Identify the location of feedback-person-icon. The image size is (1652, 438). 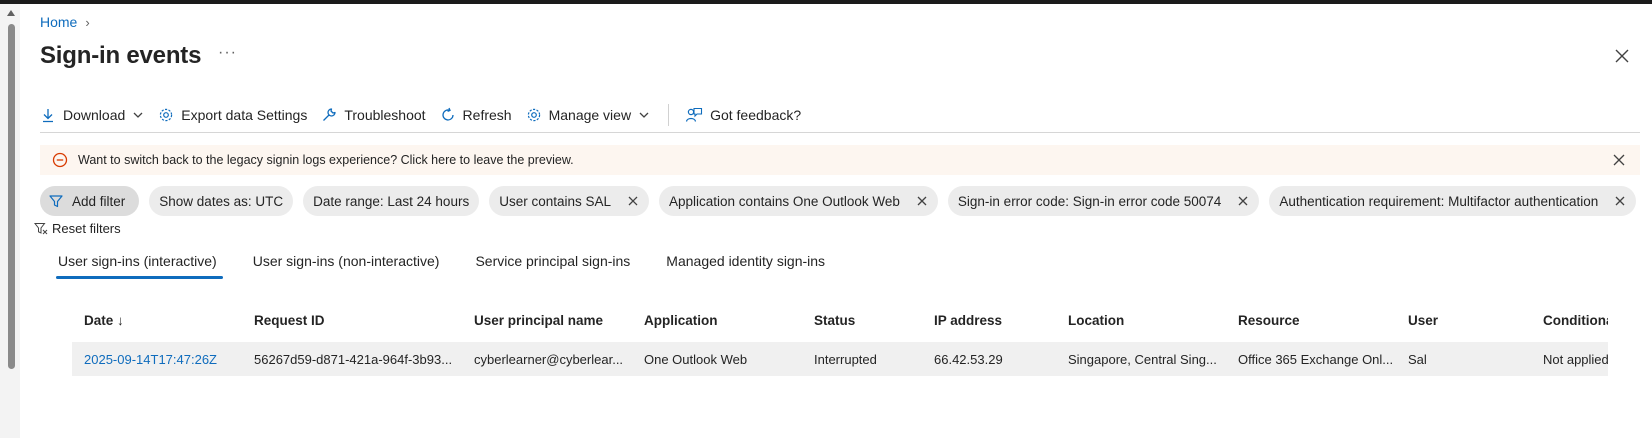
(694, 114).